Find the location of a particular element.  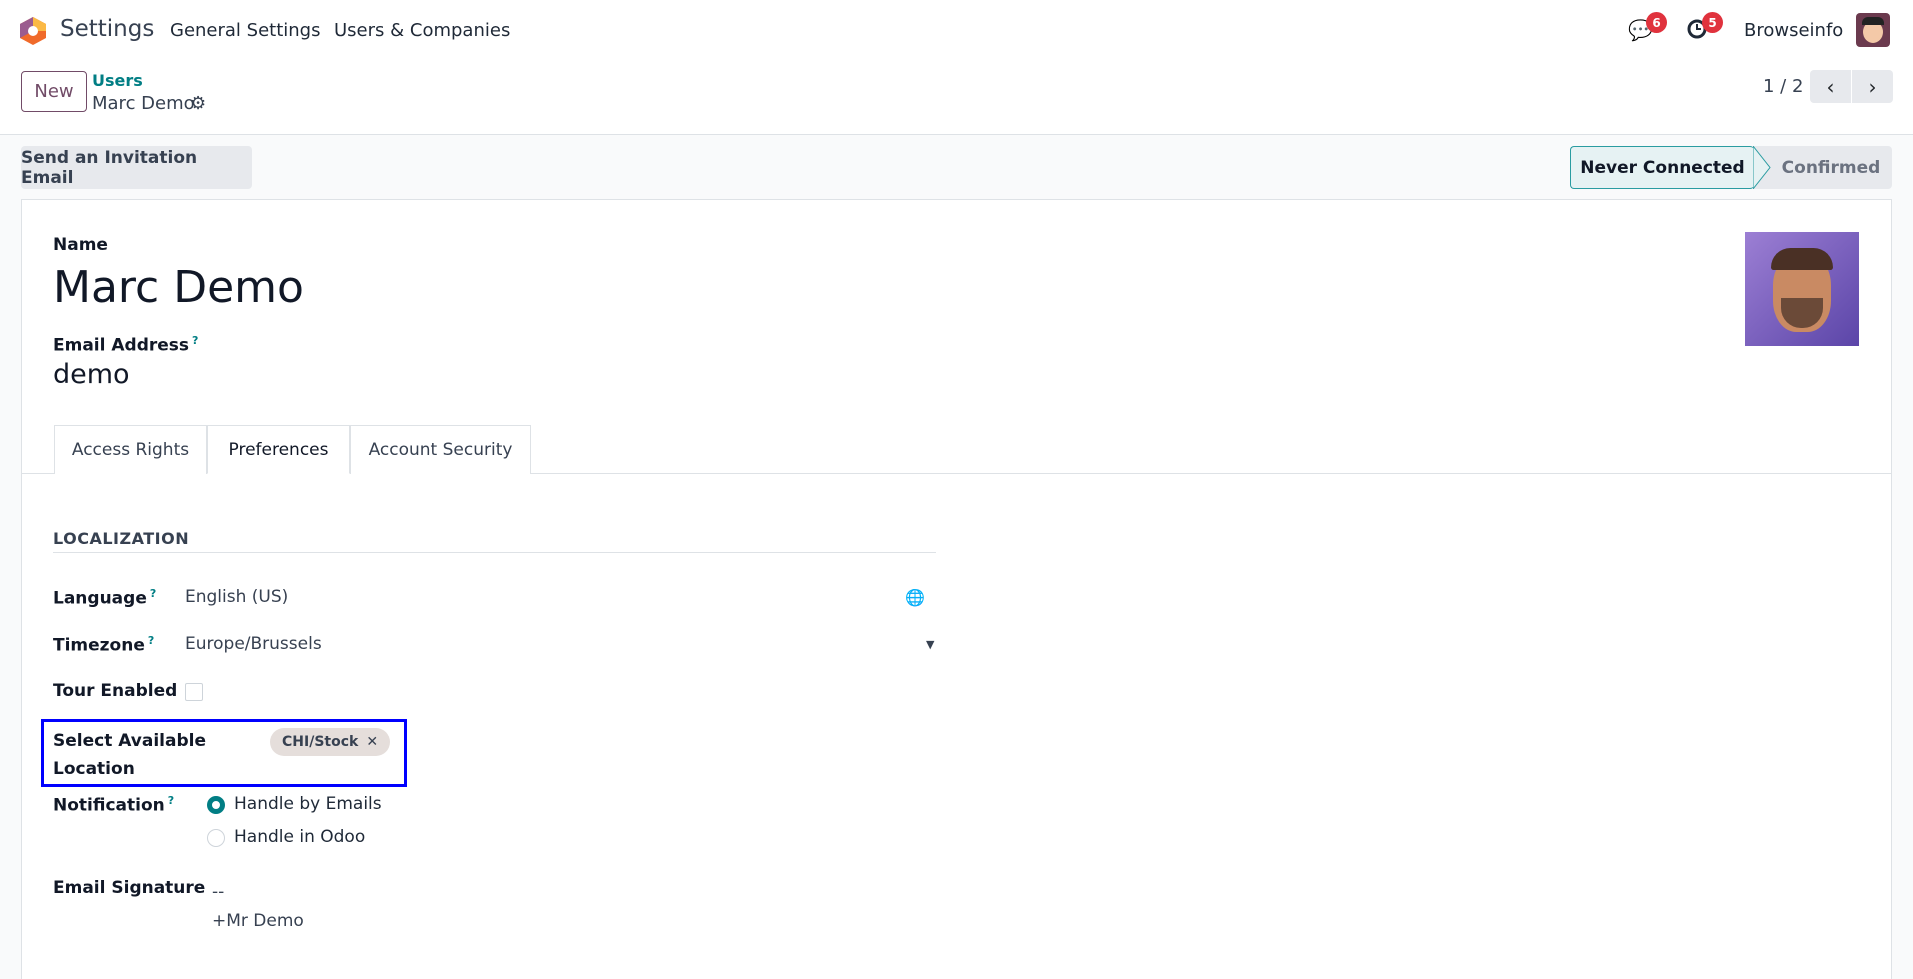

location-tag-label: CHI/Stock is located at coordinates (320, 742).